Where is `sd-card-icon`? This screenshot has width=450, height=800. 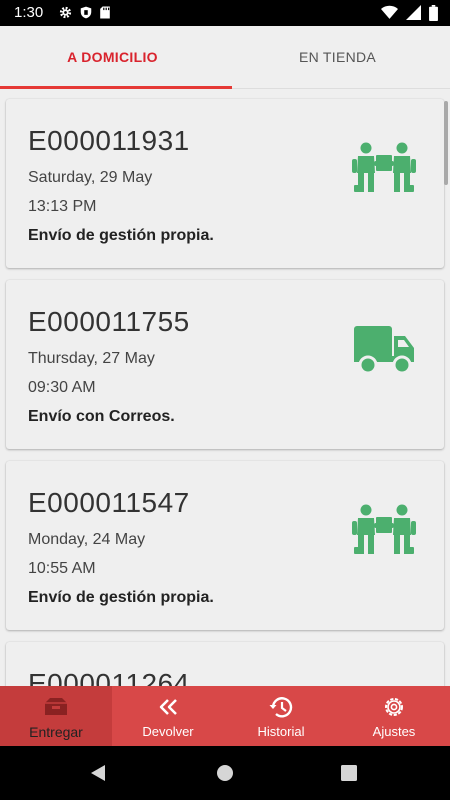 sd-card-icon is located at coordinates (105, 12).